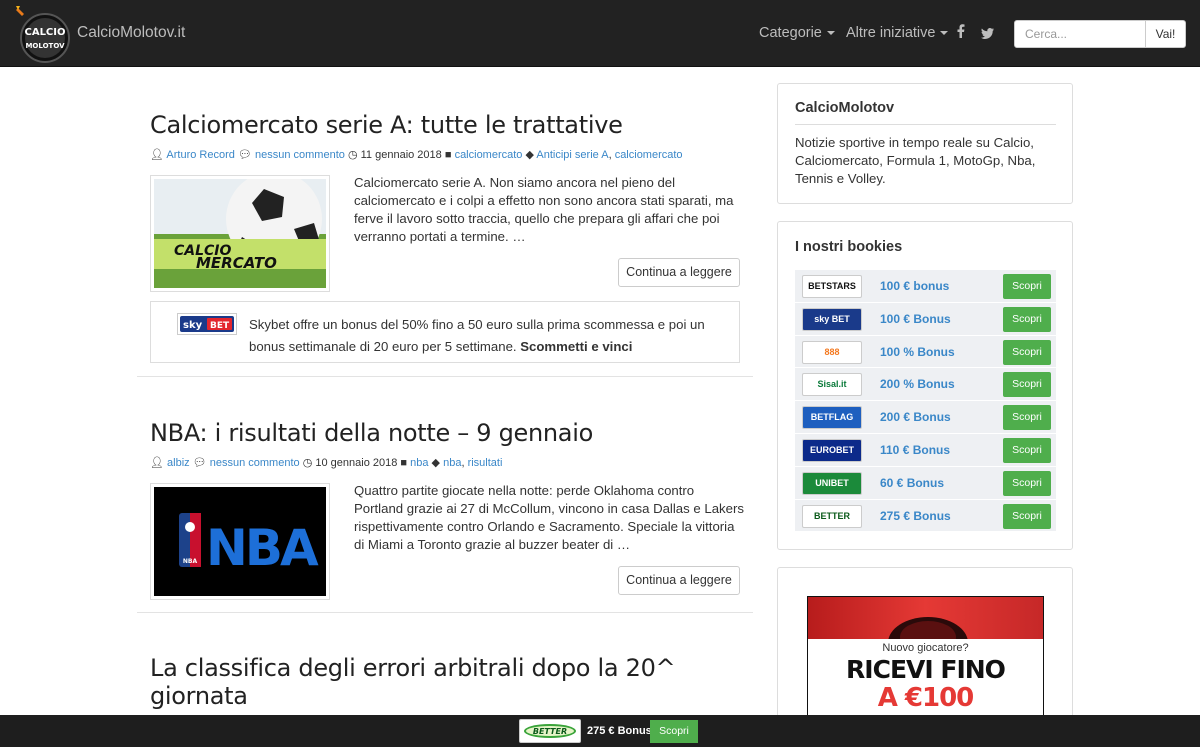 The height and width of the screenshot is (747, 1200). I want to click on ad-banner-image, so click(925, 633).